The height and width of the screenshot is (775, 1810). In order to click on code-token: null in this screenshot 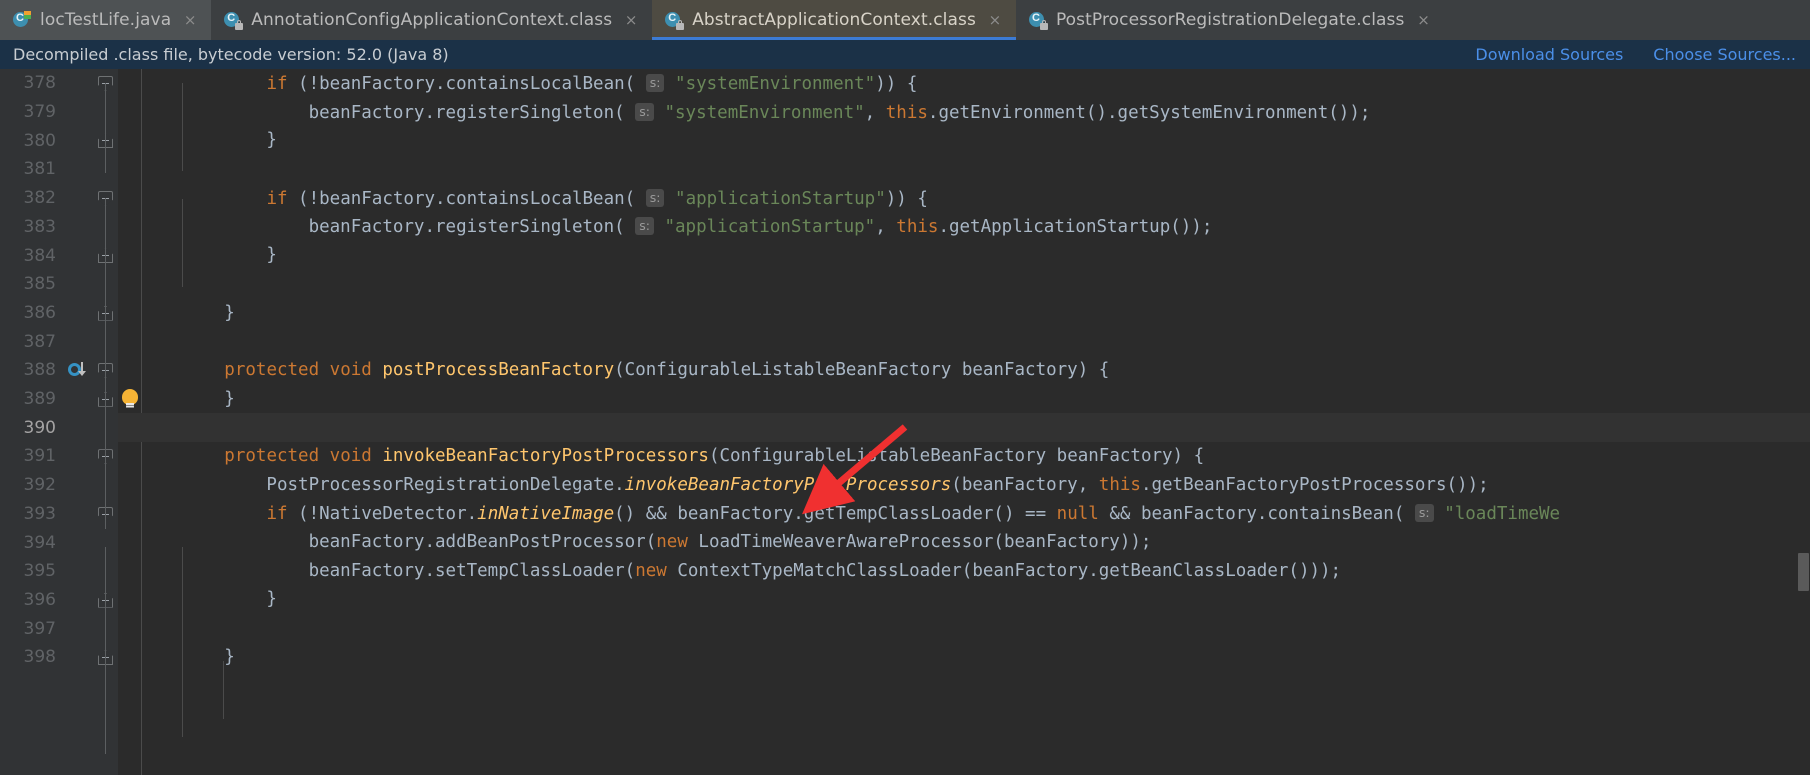, I will do `click(1077, 514)`.